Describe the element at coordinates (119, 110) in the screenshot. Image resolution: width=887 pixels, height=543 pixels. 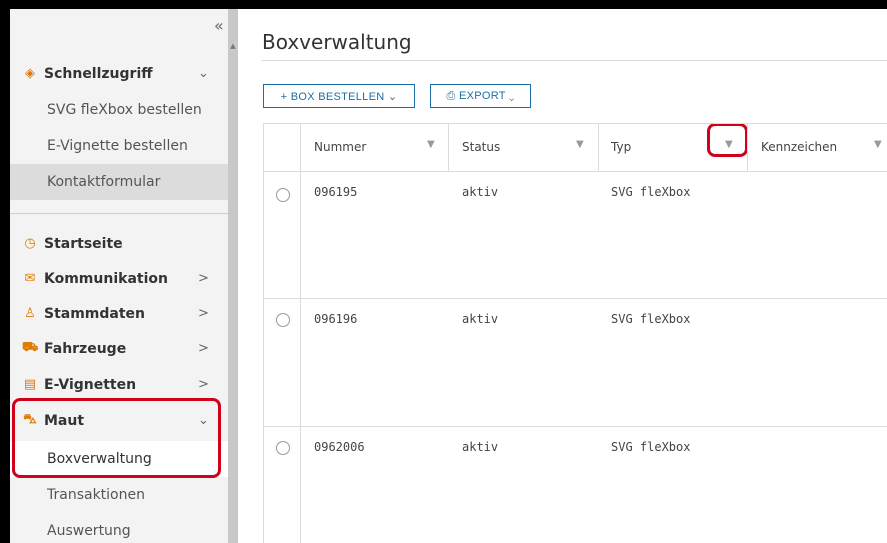
I see `nav-item-svg-flexbox-bestellen: SVG fleXbox bestellen` at that location.